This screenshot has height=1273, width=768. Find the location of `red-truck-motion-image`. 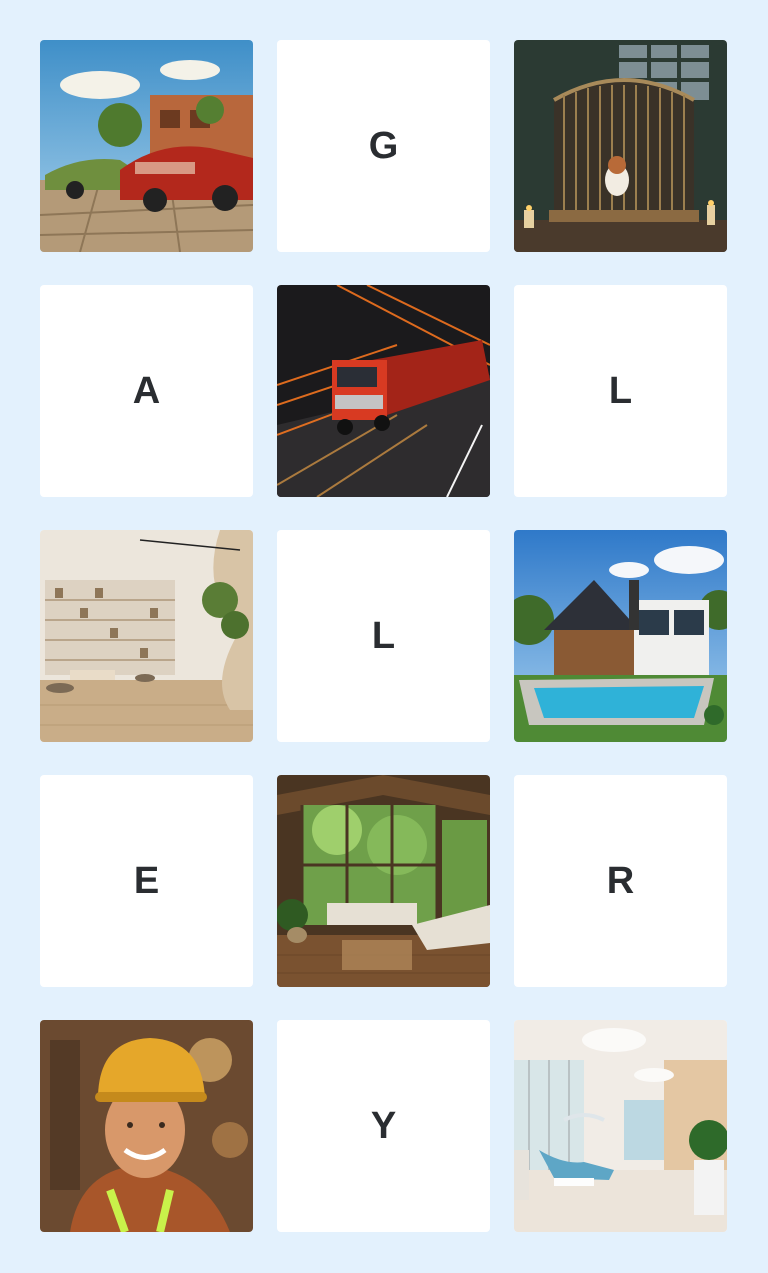

red-truck-motion-image is located at coordinates (383, 391).